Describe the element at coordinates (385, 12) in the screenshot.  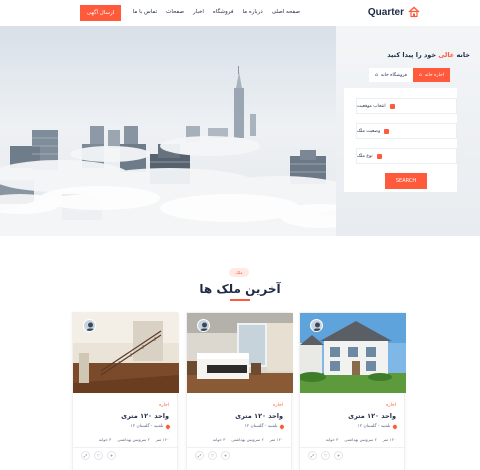
I see `logo-text: Quarter` at that location.